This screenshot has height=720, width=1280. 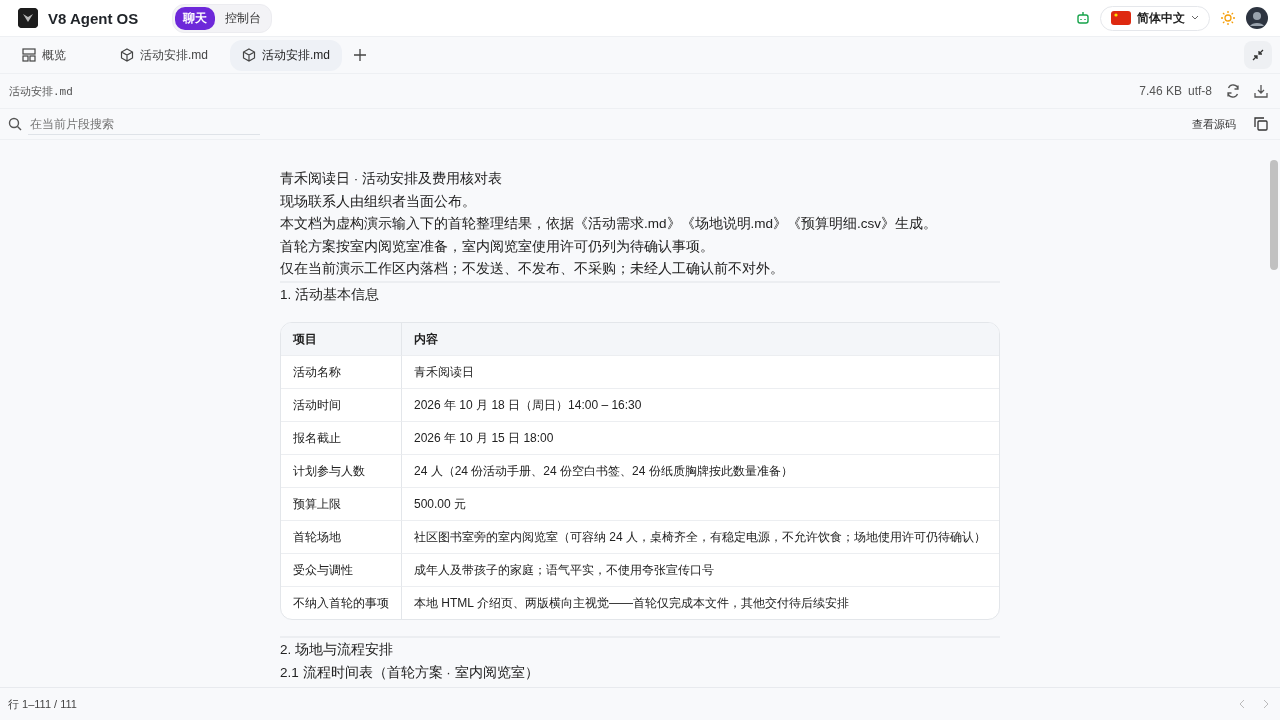 I want to click on chevron-down-icon, so click(x=1195, y=18).